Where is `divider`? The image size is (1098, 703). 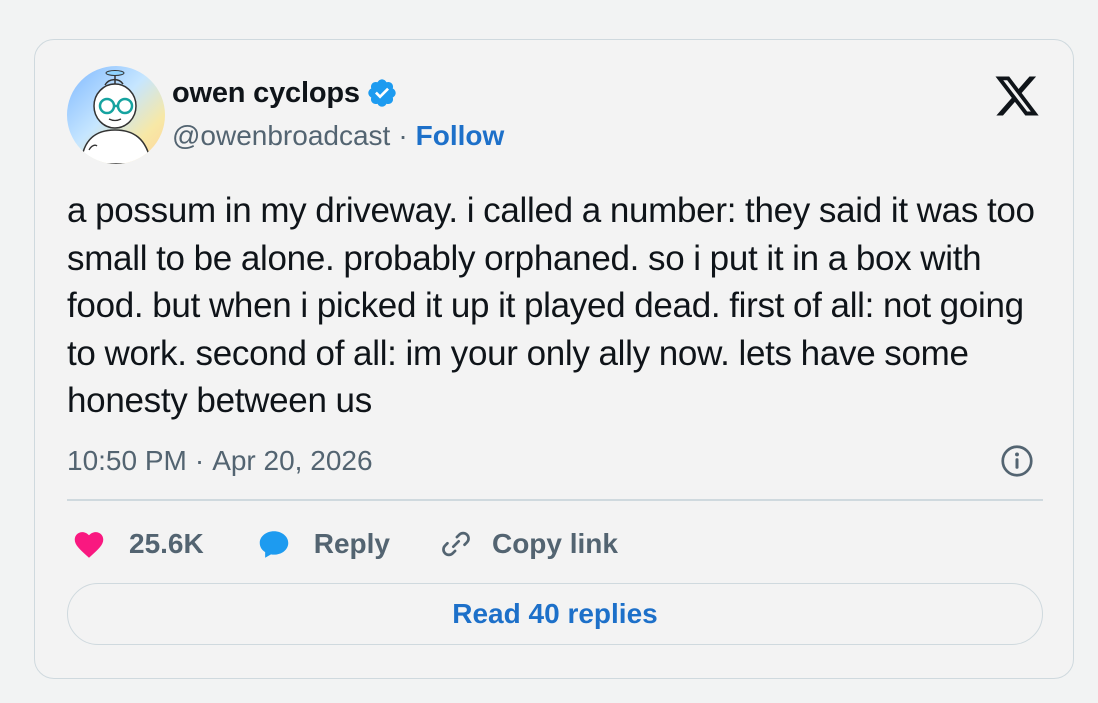
divider is located at coordinates (555, 500).